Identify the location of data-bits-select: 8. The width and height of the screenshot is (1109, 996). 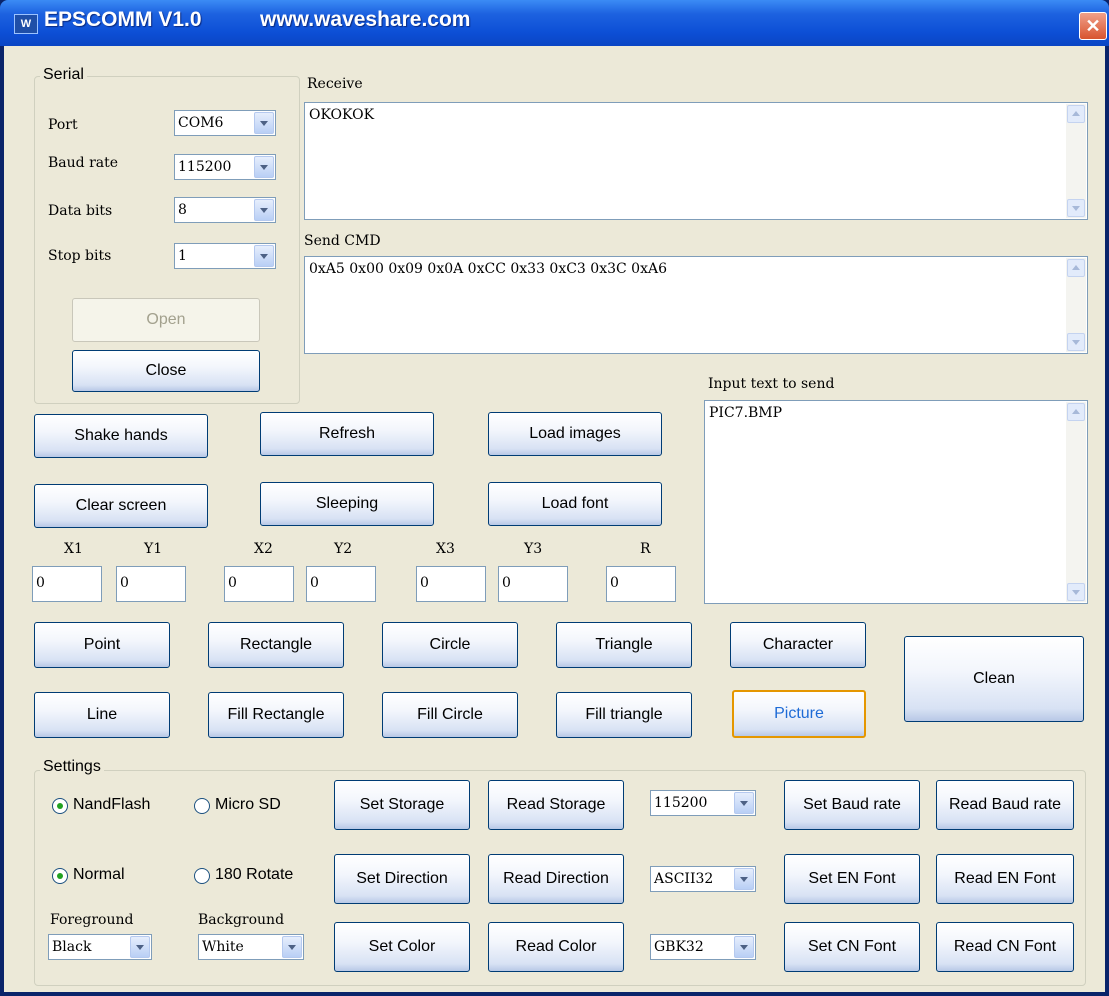
(225, 210).